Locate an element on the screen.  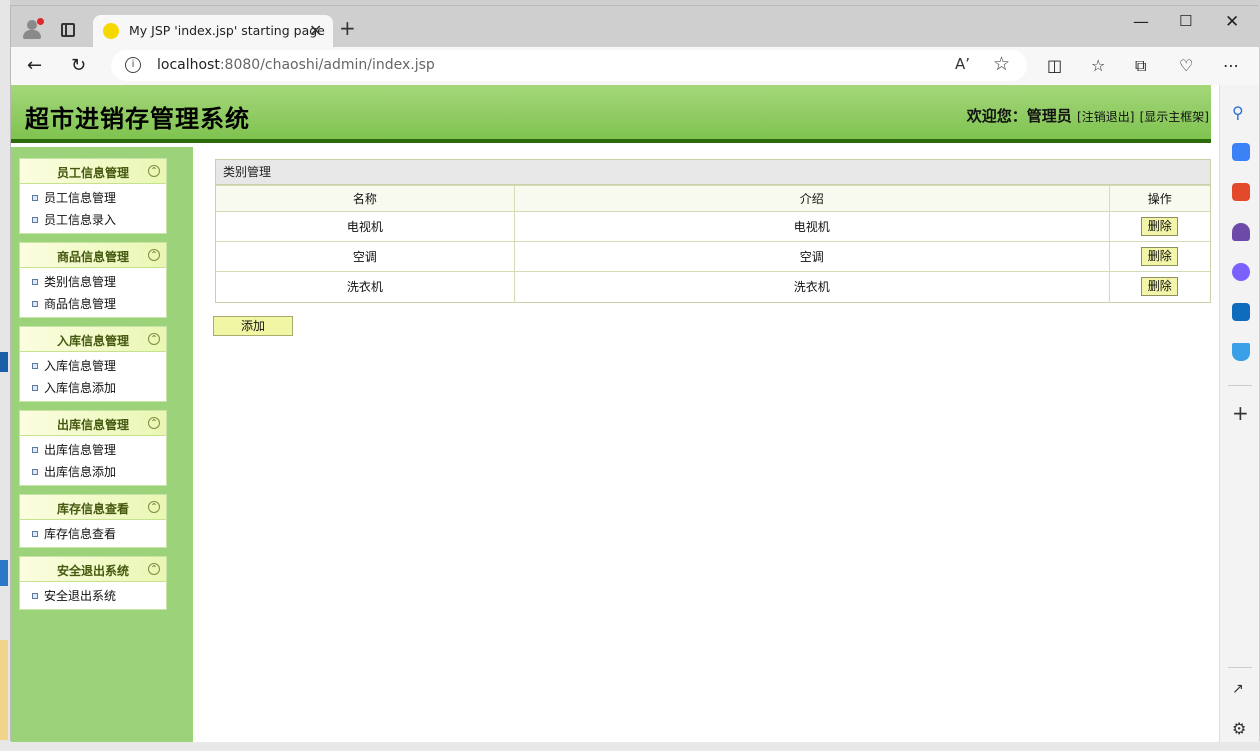
profile-icon is located at coordinates (32, 29).